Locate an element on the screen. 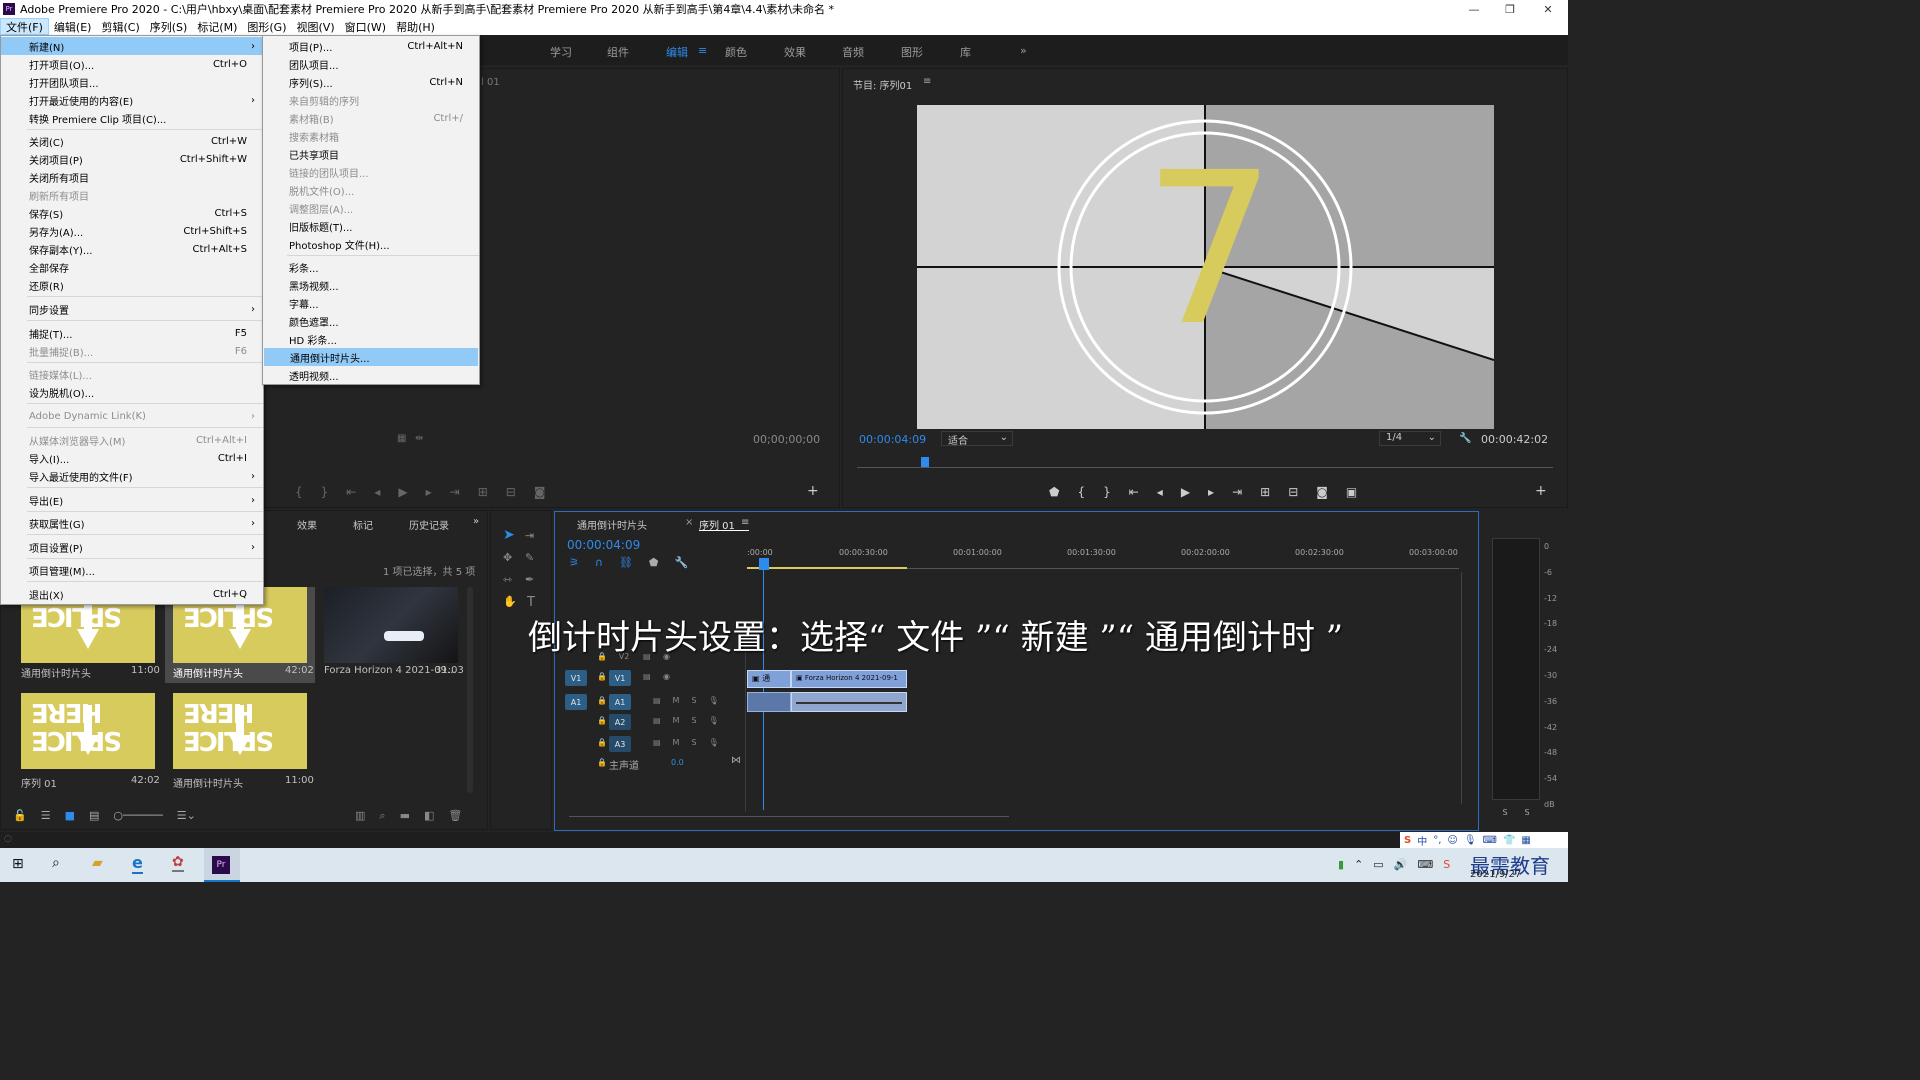 This screenshot has width=1920, height=1080. submenu-item-shared-project: 已共享项目 is located at coordinates (371, 154).